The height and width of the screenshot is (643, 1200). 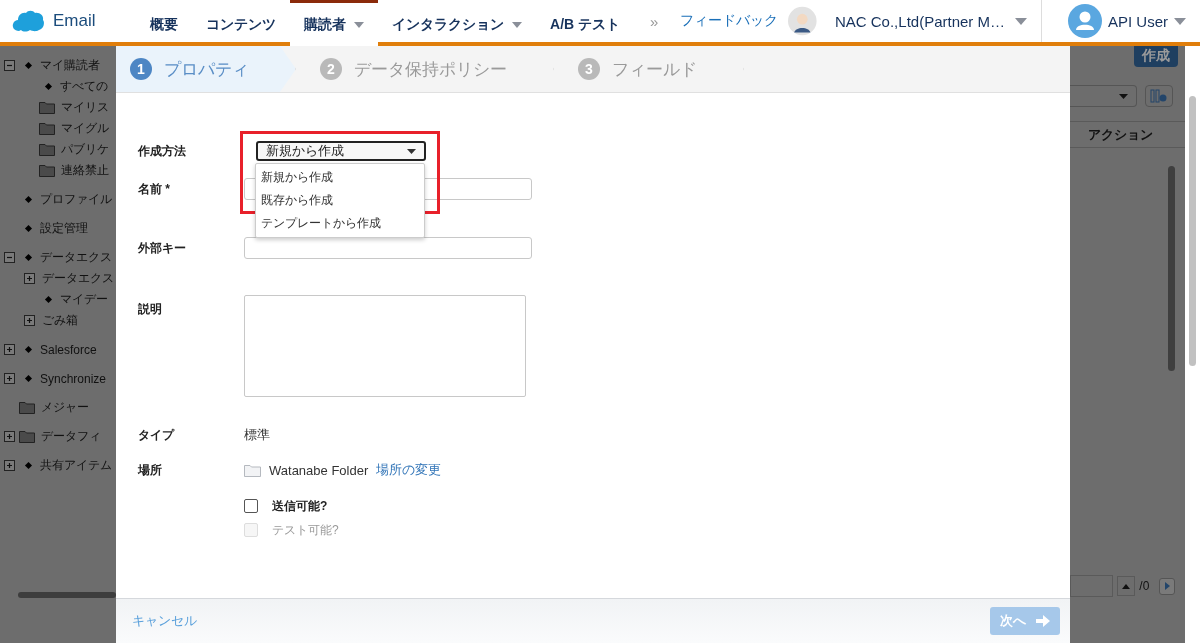 What do you see at coordinates (385, 346) in the screenshot?
I see `description-field` at bounding box center [385, 346].